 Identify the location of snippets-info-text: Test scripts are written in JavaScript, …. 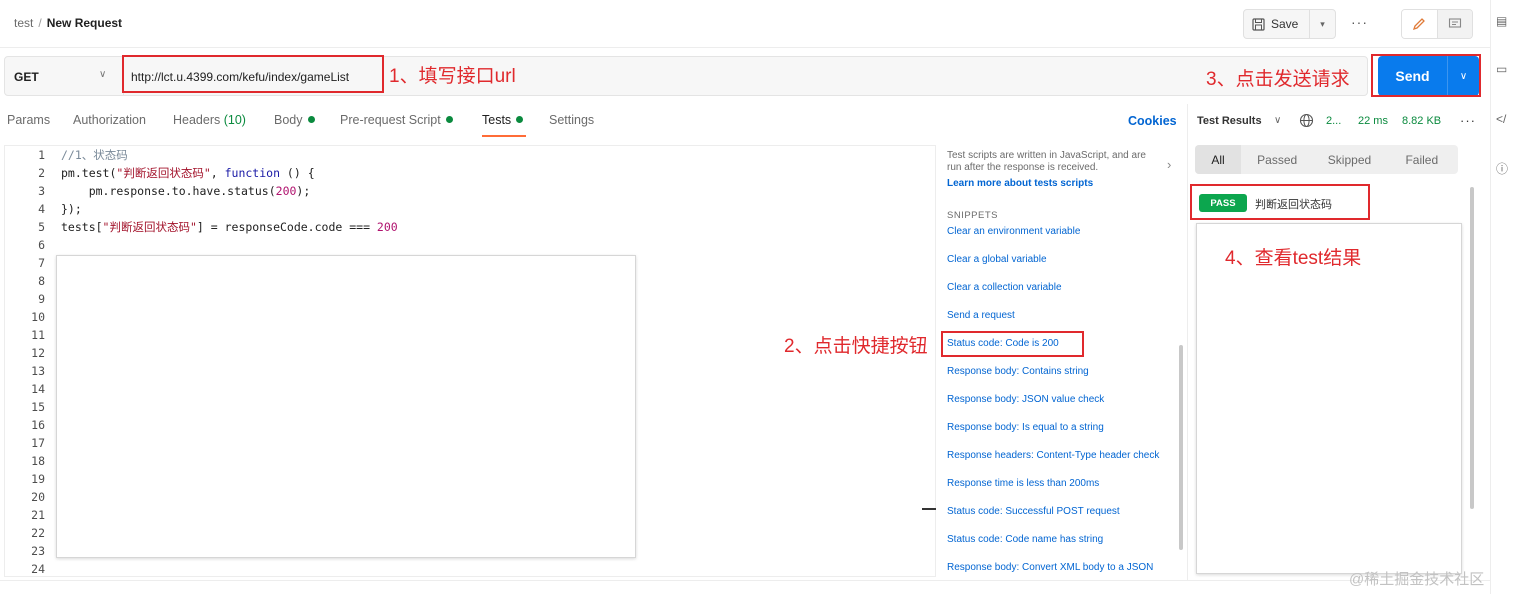
(1046, 161).